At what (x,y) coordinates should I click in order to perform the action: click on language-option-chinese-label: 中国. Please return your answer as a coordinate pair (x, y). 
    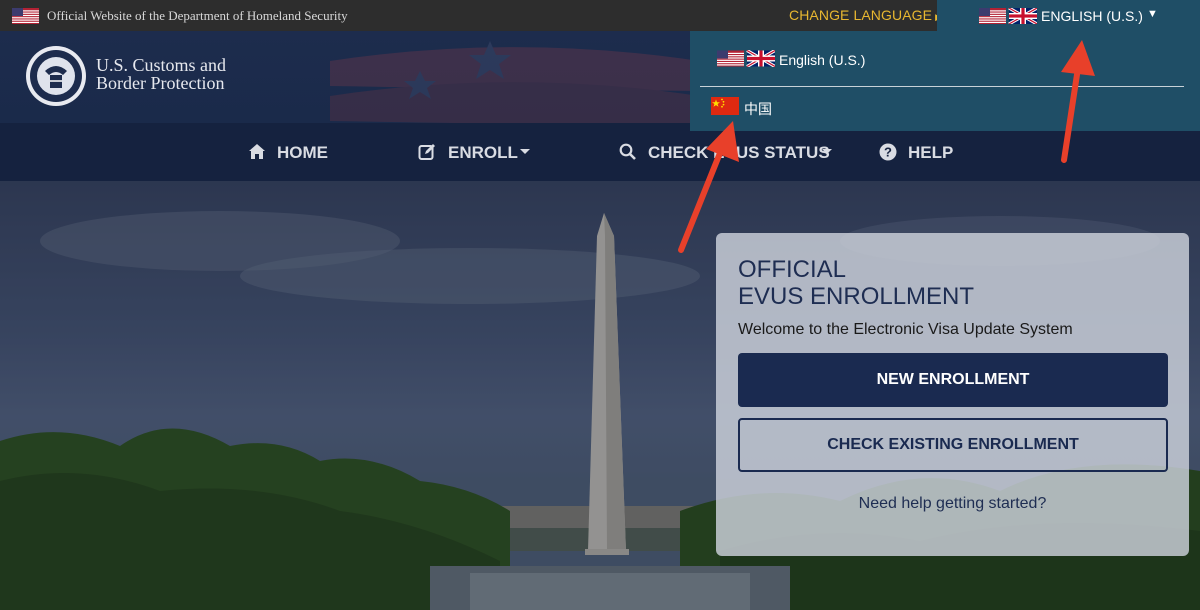
    Looking at the image, I should click on (758, 109).